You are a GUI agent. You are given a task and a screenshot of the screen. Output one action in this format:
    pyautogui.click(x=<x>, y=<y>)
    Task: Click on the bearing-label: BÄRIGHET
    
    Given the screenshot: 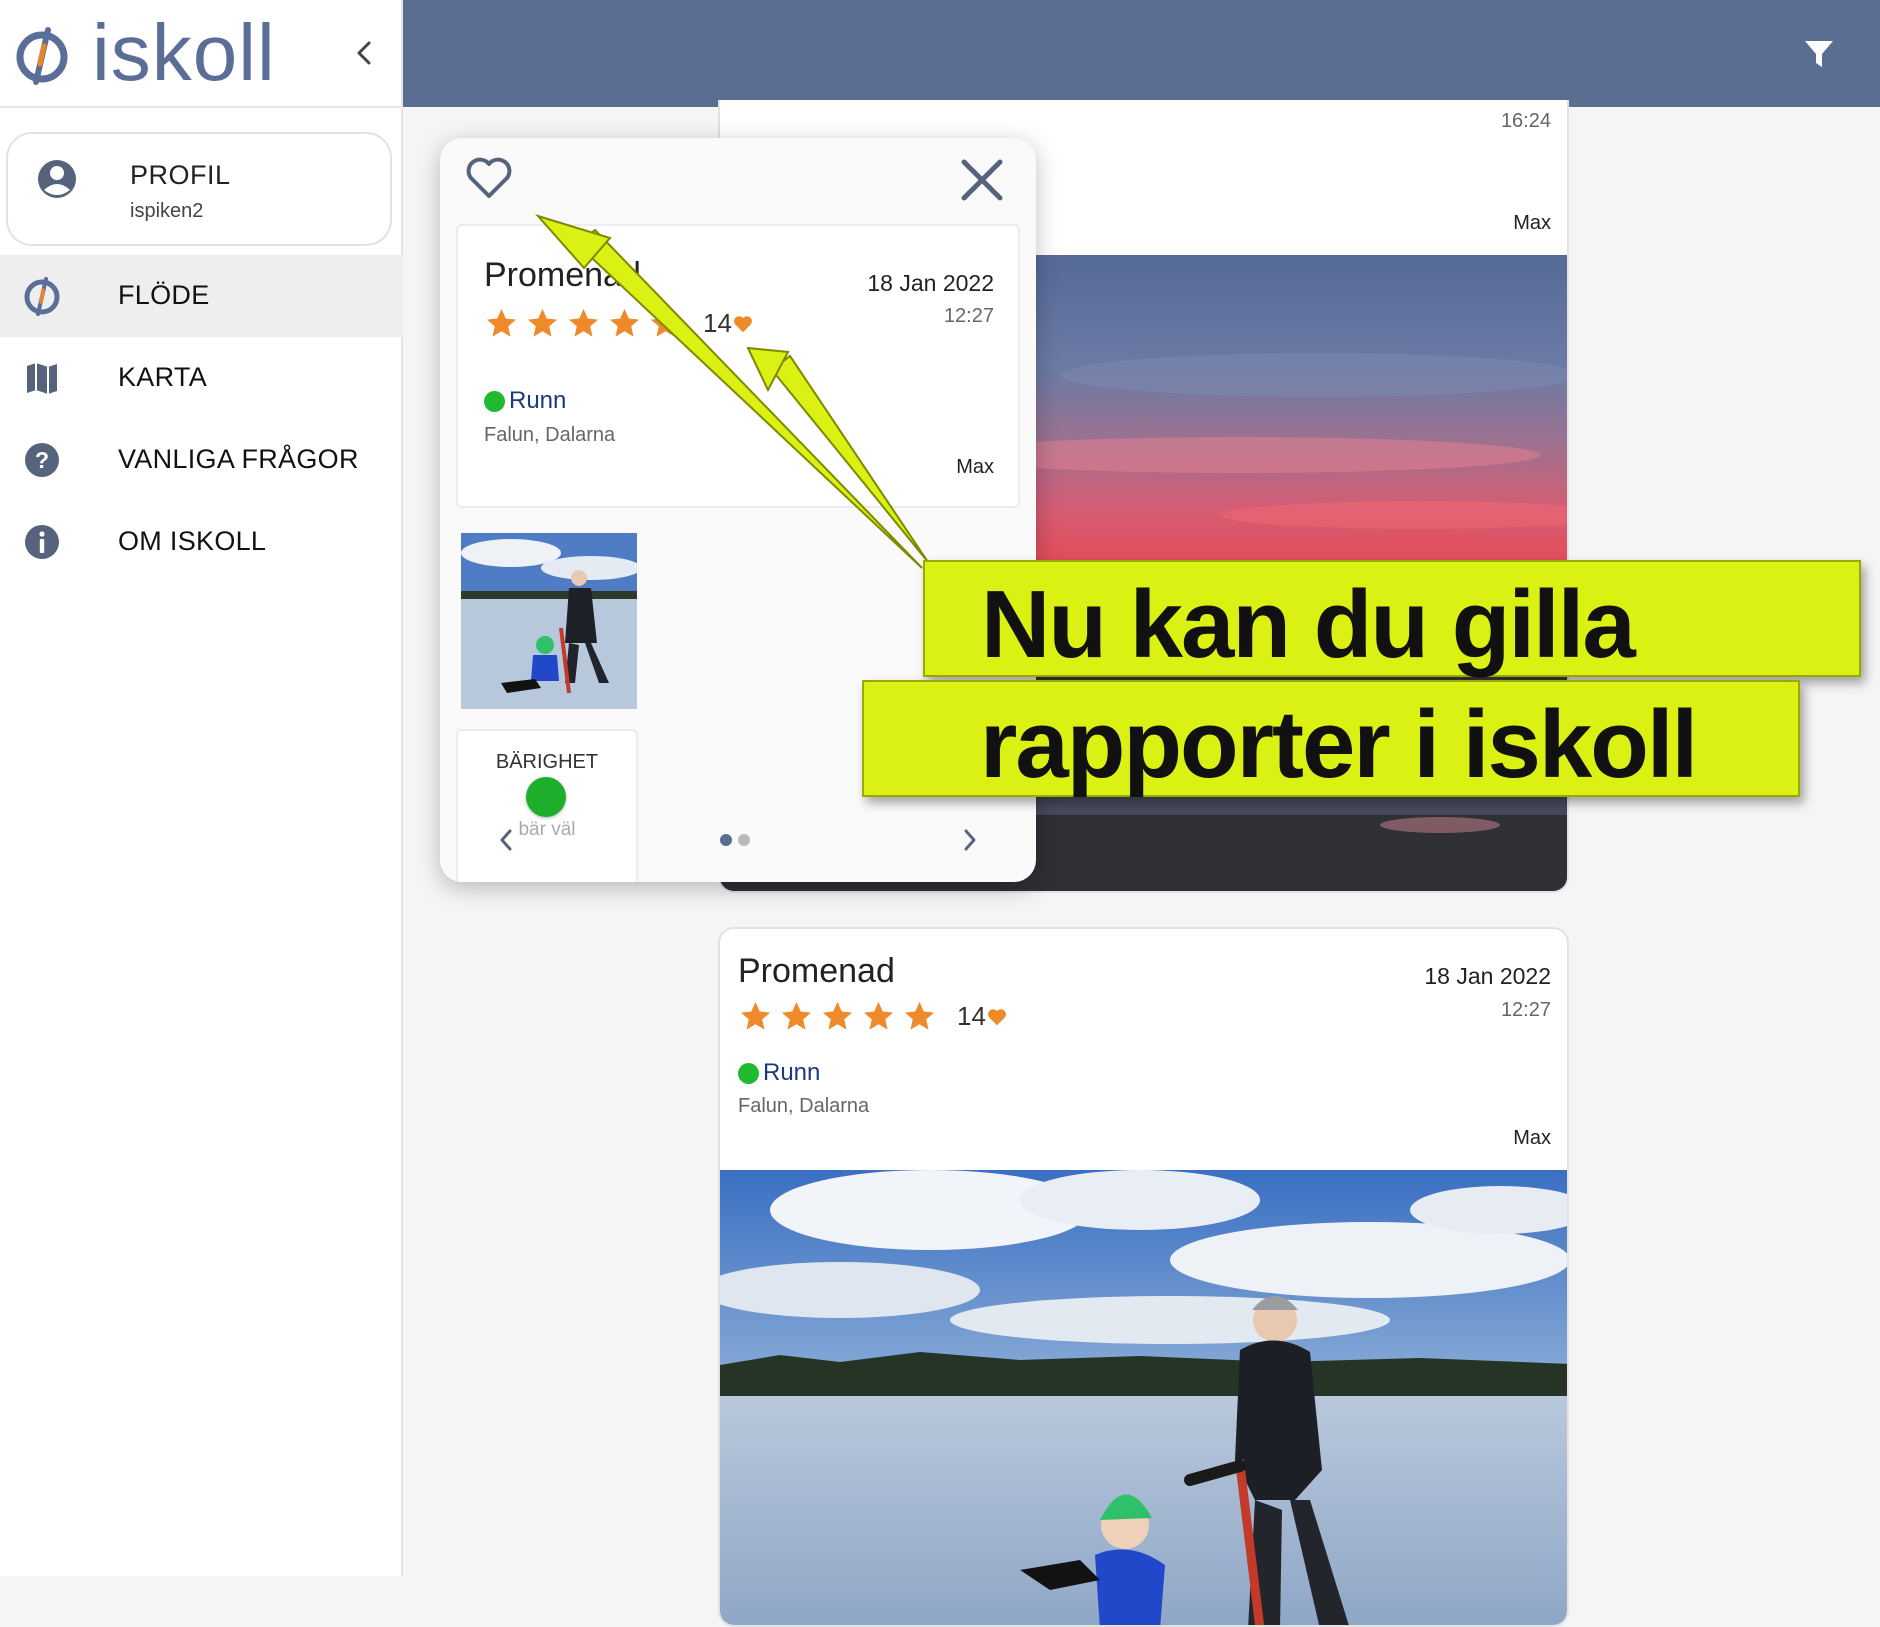 What is the action you would take?
    pyautogui.click(x=547, y=762)
    